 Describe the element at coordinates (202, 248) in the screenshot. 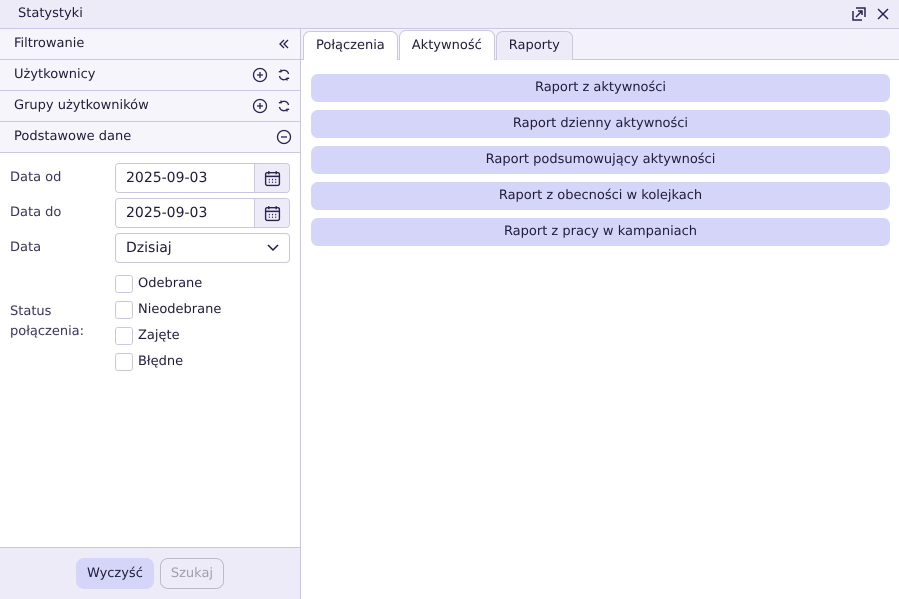

I see `date-select: Dzisiaj` at that location.